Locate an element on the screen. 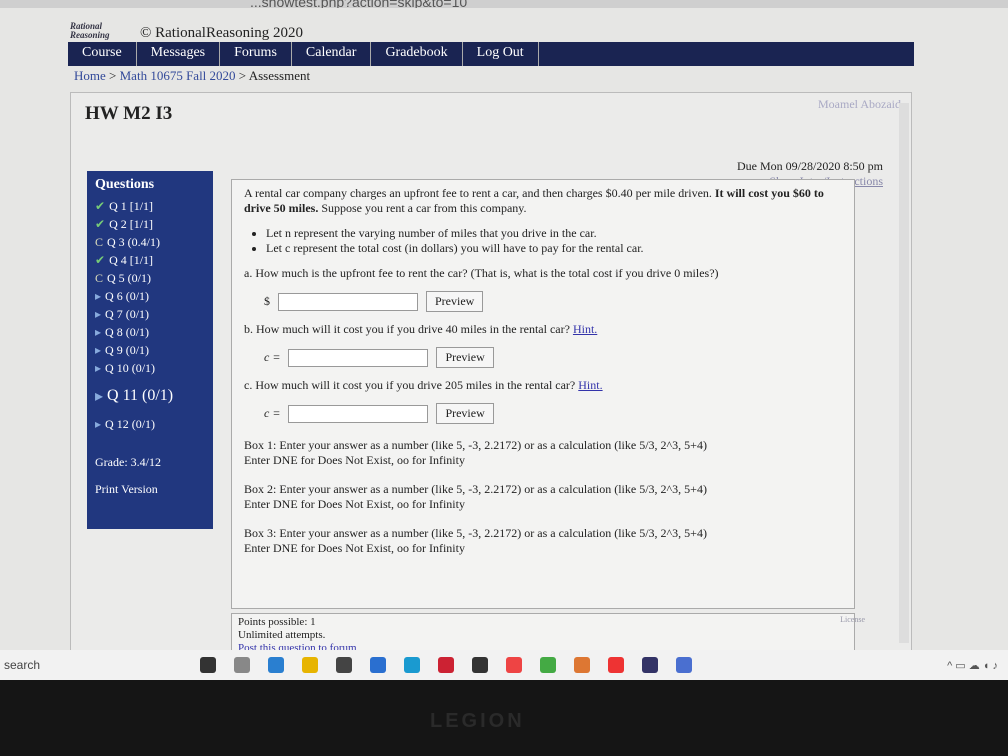 The height and width of the screenshot is (756, 1008). sidebar-question-4: ✔ Q 4 [1/1] is located at coordinates (150, 260).